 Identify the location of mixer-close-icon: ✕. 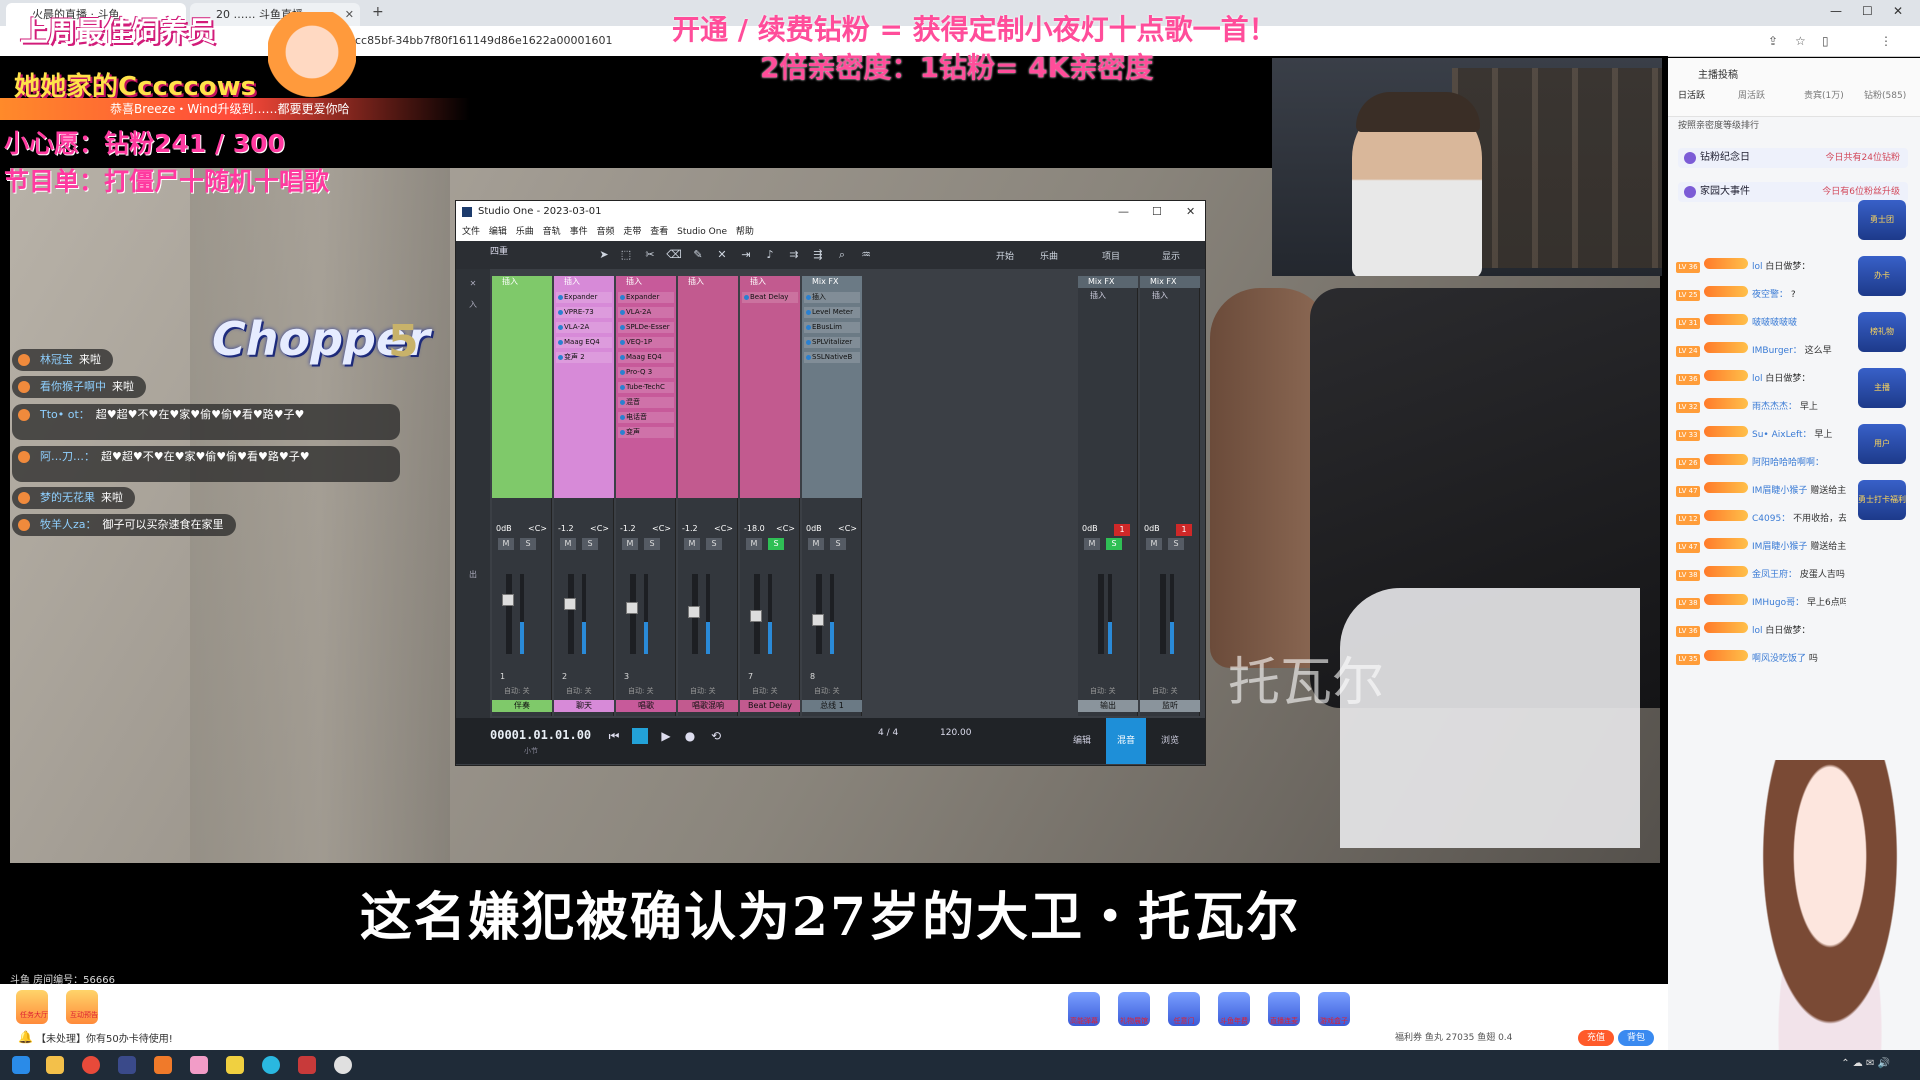
(473, 285).